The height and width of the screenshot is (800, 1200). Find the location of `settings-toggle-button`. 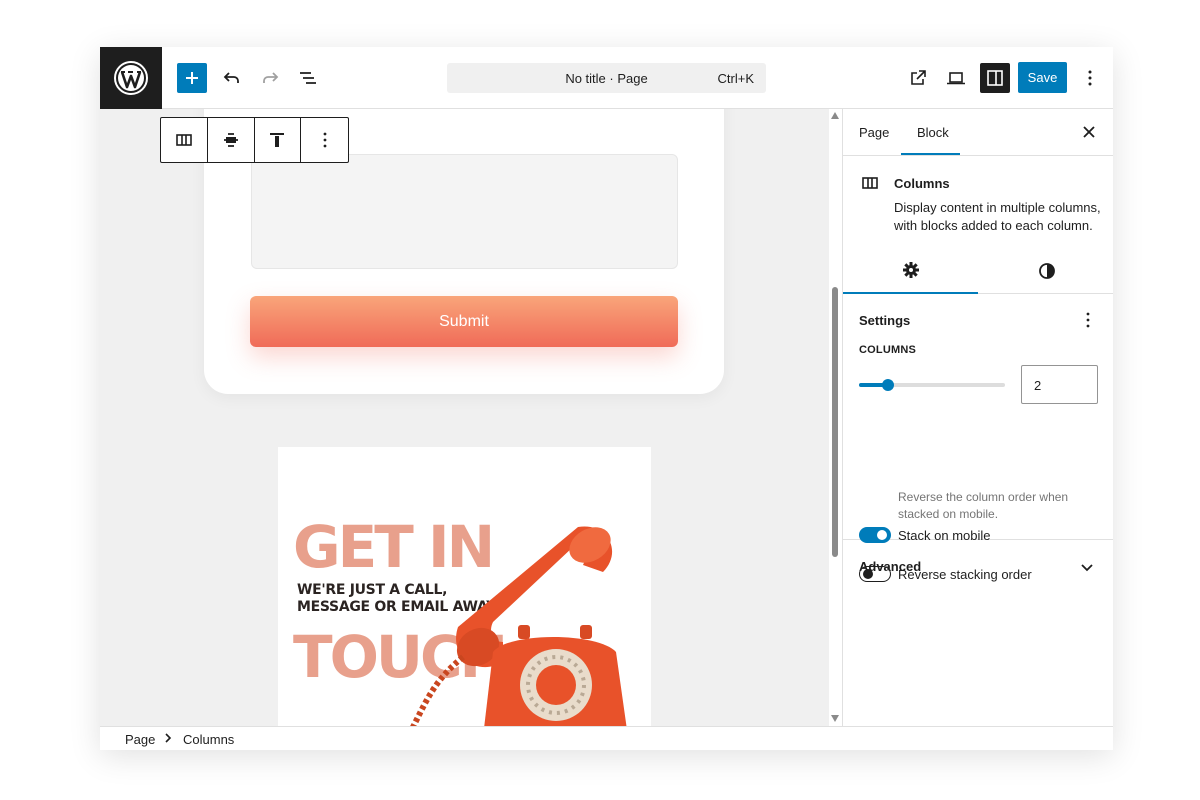

settings-toggle-button is located at coordinates (995, 78).